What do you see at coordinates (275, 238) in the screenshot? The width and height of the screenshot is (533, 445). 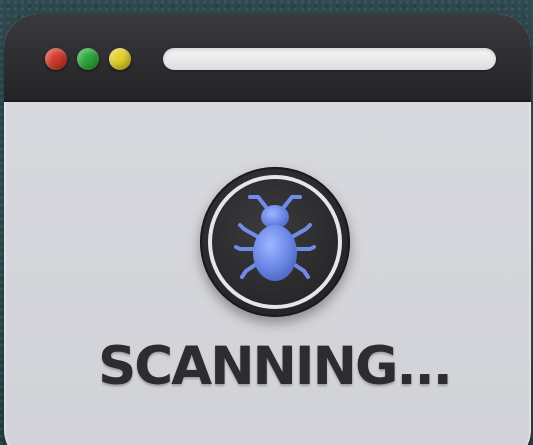 I see `bug-icon` at bounding box center [275, 238].